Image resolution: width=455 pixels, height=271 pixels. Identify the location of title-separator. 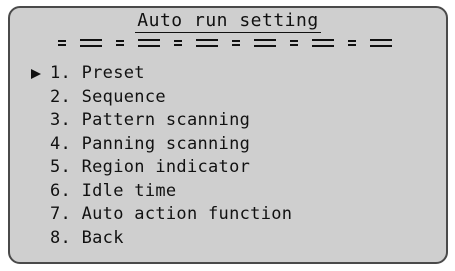
(225, 43).